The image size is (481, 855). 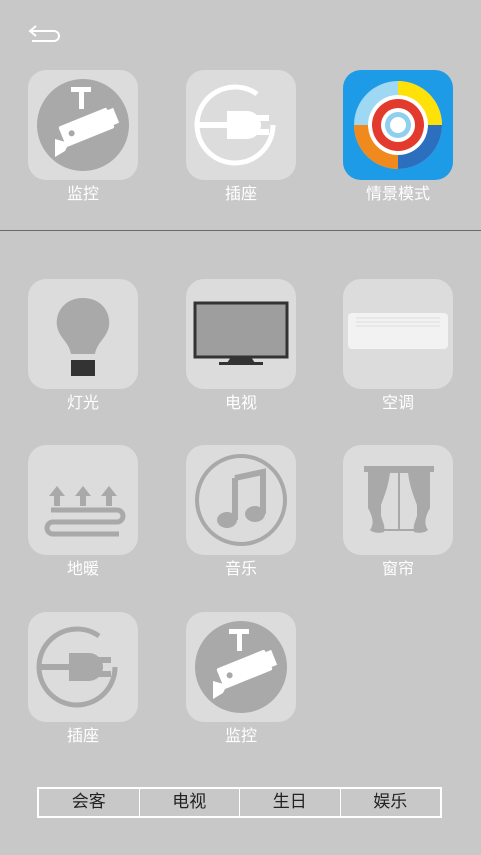 I want to click on device-tile-air-conditioner, so click(x=398, y=334).